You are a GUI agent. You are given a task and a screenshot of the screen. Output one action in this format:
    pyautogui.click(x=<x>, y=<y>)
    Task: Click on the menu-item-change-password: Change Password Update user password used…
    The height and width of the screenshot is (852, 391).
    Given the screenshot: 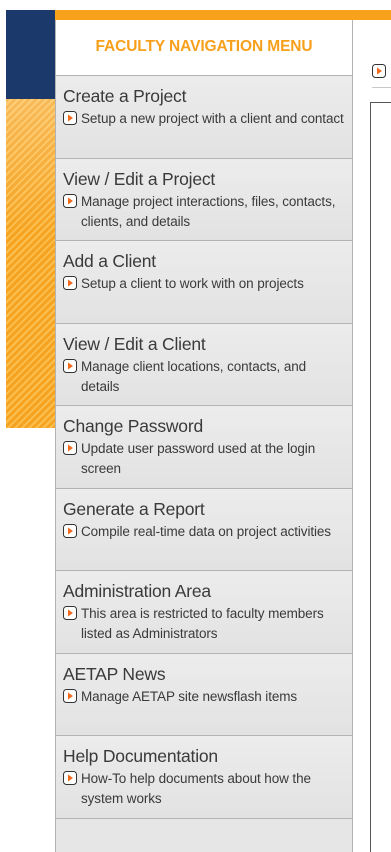 What is the action you would take?
    pyautogui.click(x=204, y=447)
    